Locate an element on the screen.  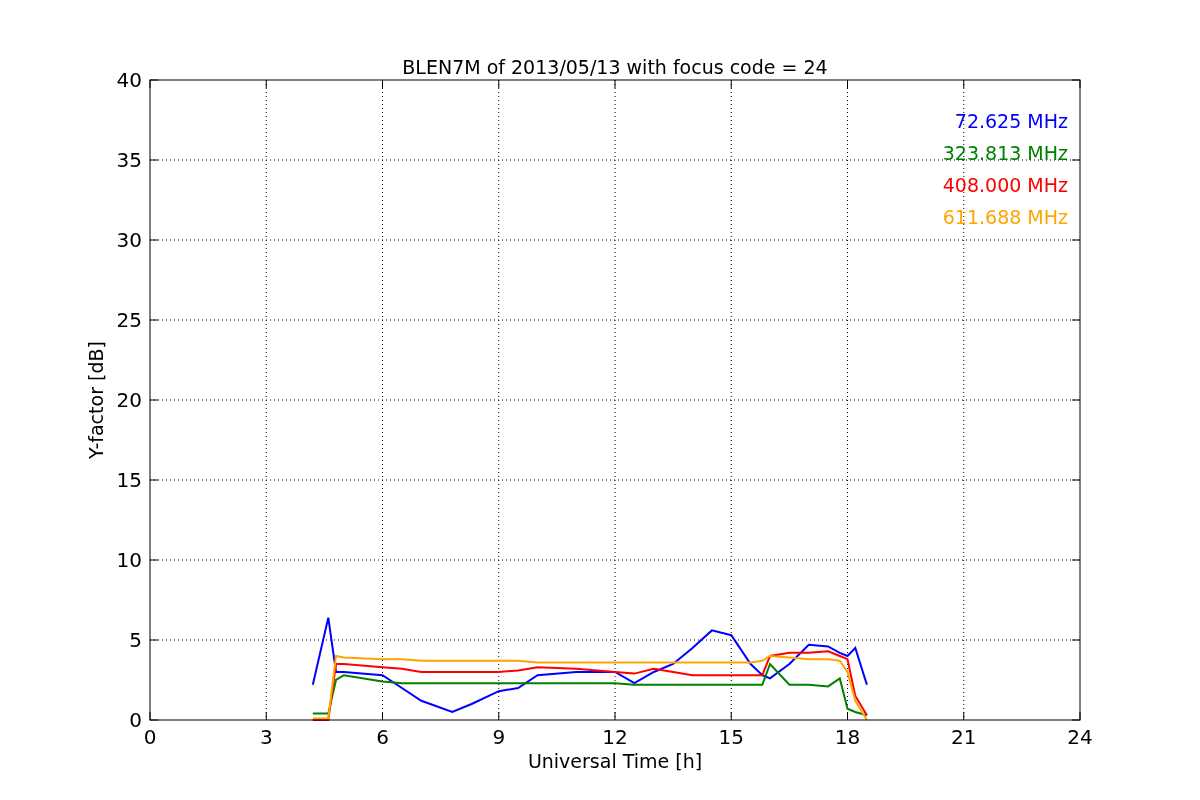
y-tick-label: 15 is located at coordinates (129, 480).